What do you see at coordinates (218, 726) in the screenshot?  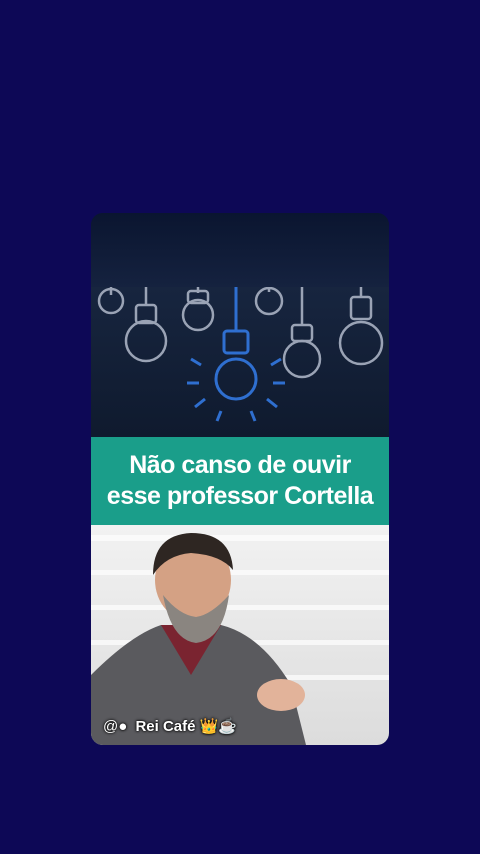 I see `crown-coffee-icon: 👑☕` at bounding box center [218, 726].